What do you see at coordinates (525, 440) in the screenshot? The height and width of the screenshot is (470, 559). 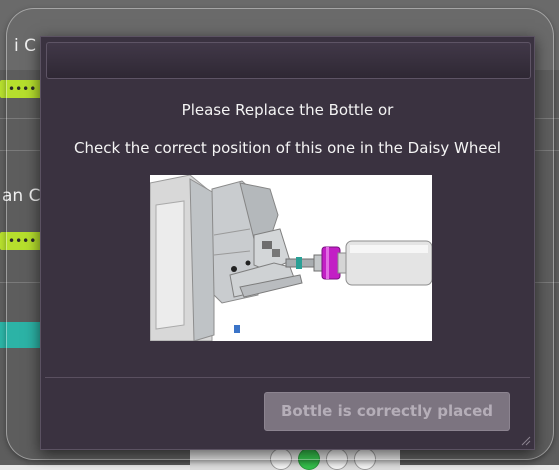 I see `resize-grip-icon` at bounding box center [525, 440].